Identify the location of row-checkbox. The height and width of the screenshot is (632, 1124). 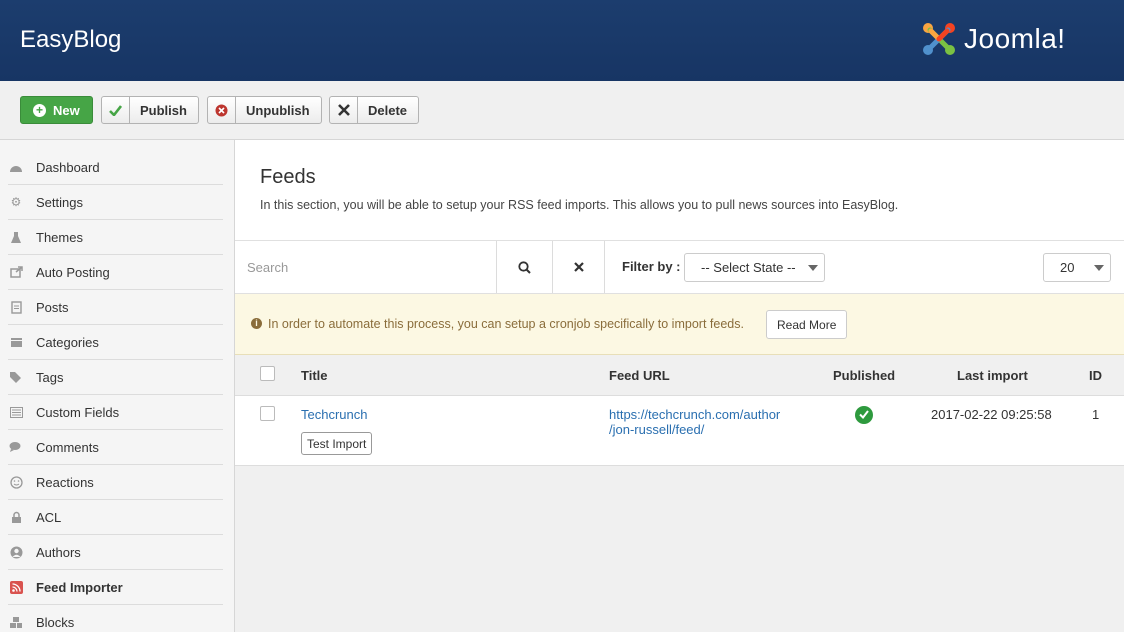
(267, 413).